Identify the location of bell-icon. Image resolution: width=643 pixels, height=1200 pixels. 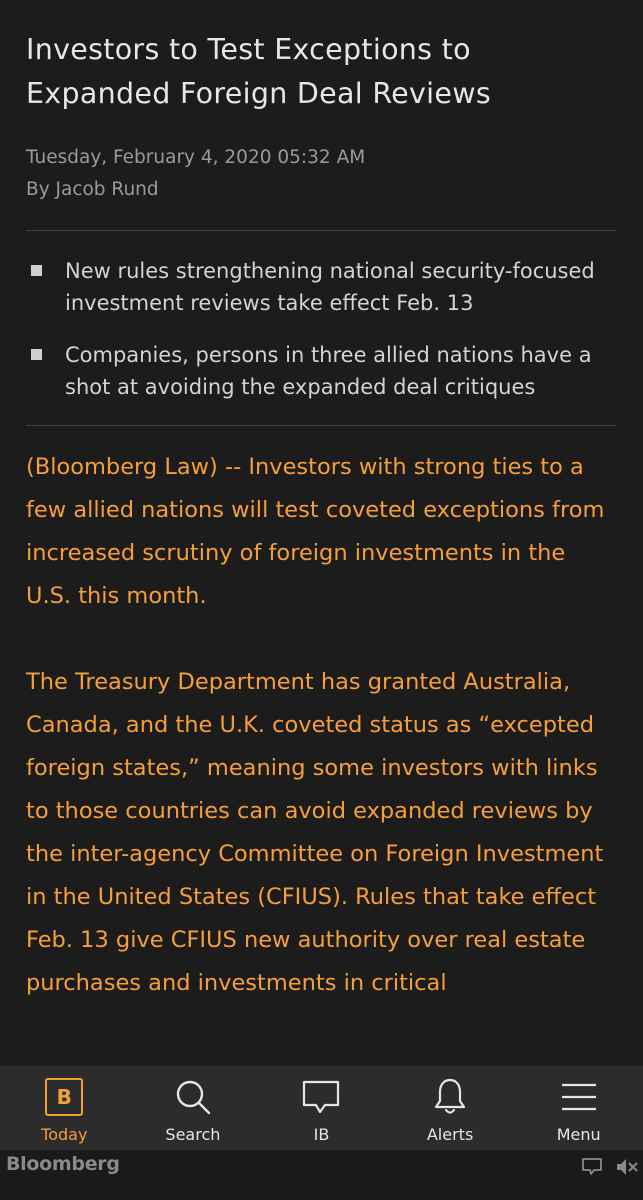
(450, 1097).